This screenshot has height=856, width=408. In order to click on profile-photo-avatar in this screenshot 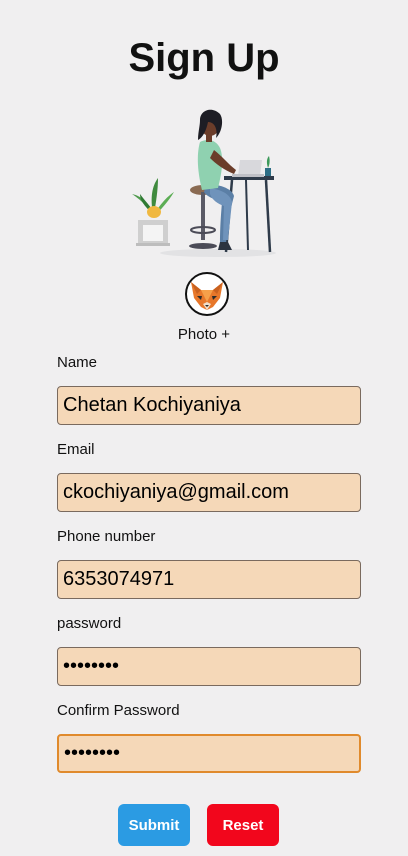, I will do `click(207, 294)`.